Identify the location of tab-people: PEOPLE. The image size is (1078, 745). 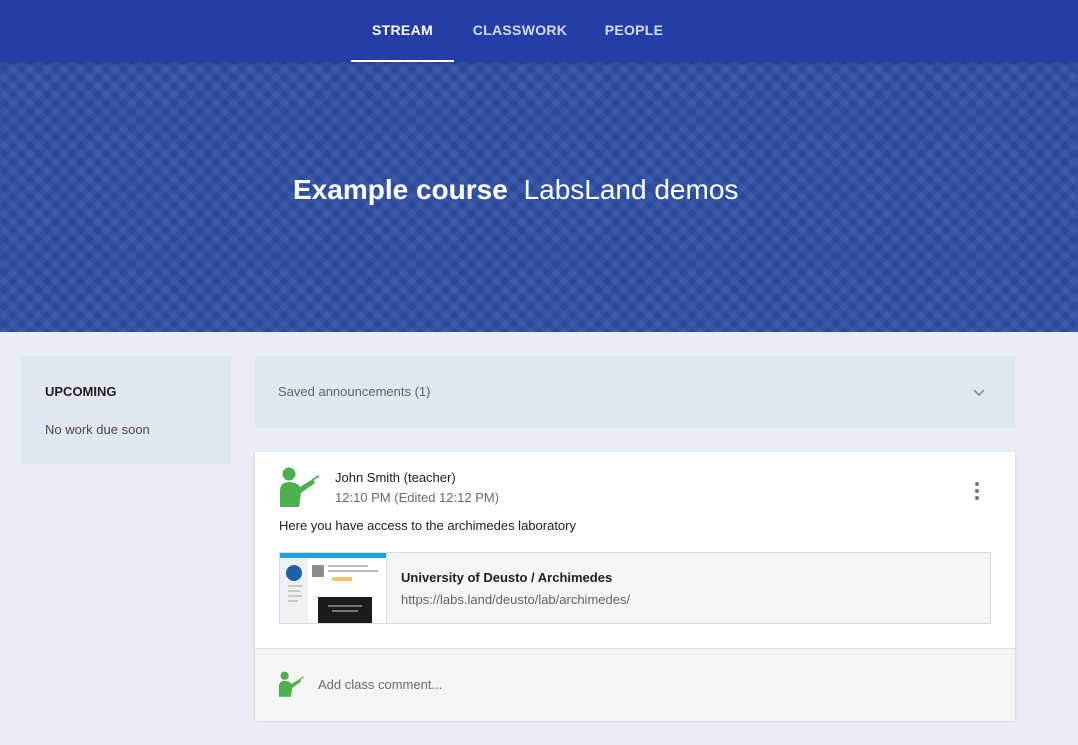
(634, 31).